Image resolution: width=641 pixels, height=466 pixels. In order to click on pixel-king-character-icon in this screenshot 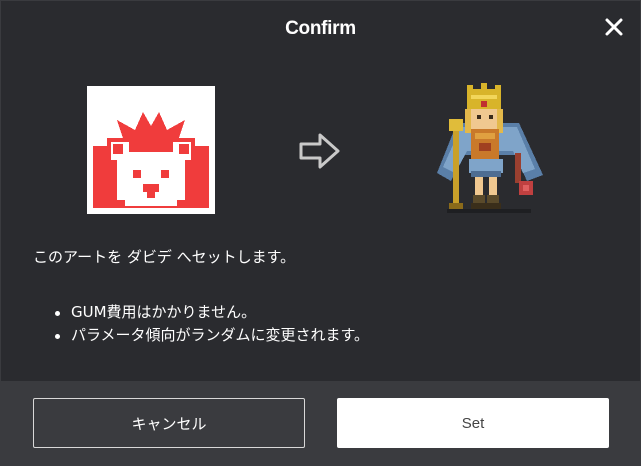, I will do `click(489, 149)`.